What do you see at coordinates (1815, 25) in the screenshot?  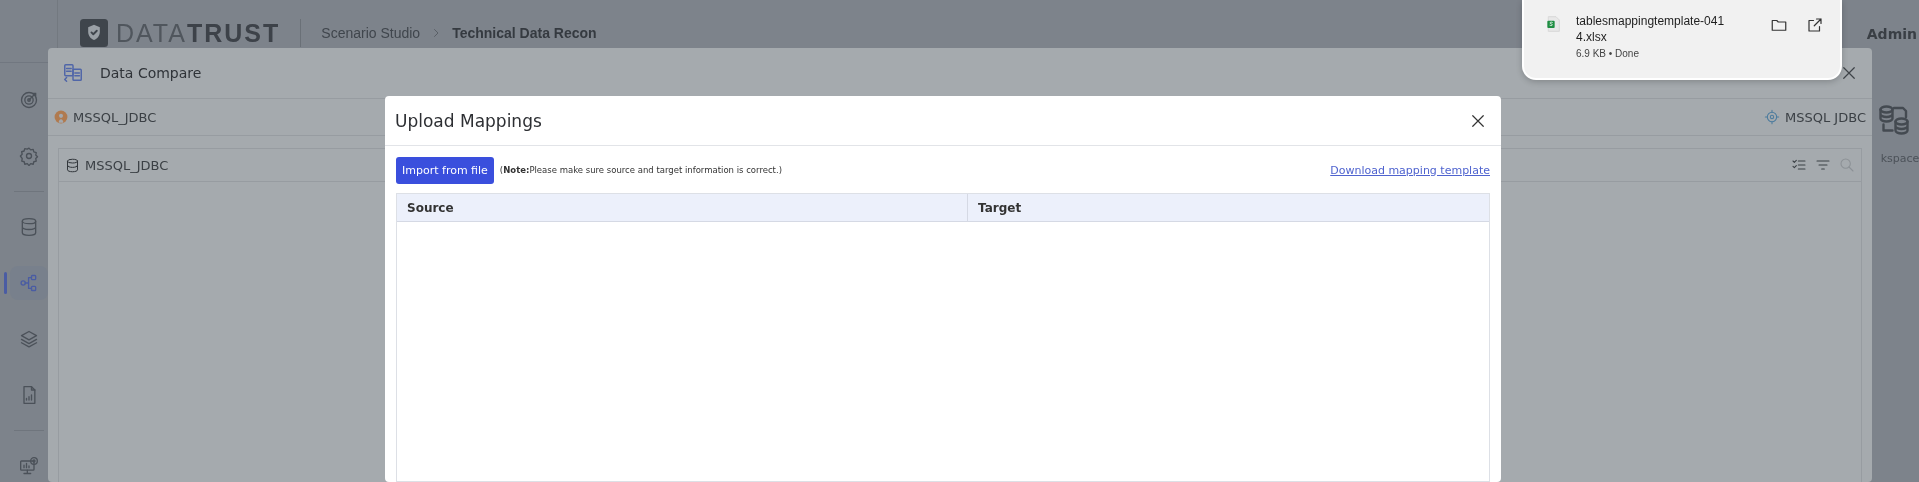 I see `external-link-icon` at bounding box center [1815, 25].